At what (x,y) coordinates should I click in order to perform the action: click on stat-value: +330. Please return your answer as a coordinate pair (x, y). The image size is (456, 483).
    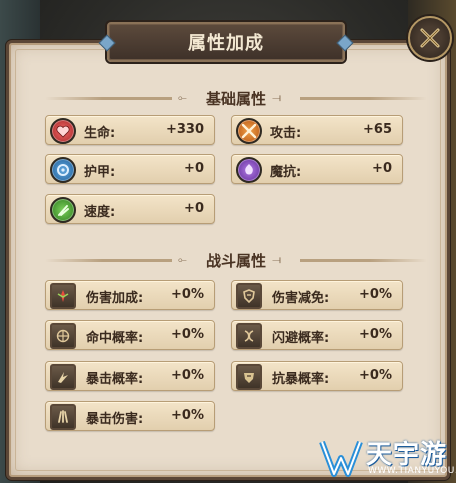
    Looking at the image, I should click on (184, 129).